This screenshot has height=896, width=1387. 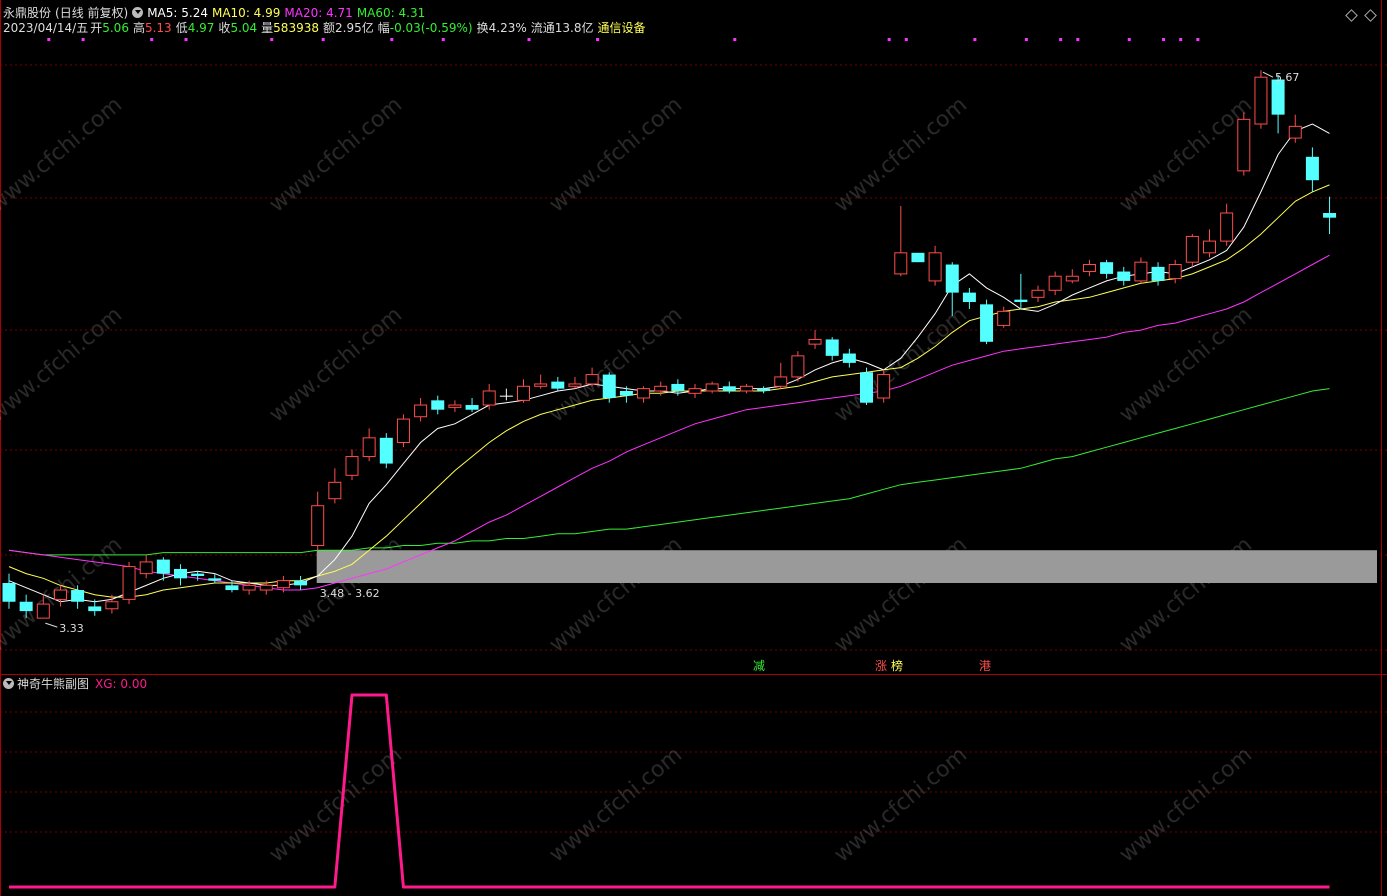 I want to click on event-tag-ranking: 榜, so click(x=897, y=666).